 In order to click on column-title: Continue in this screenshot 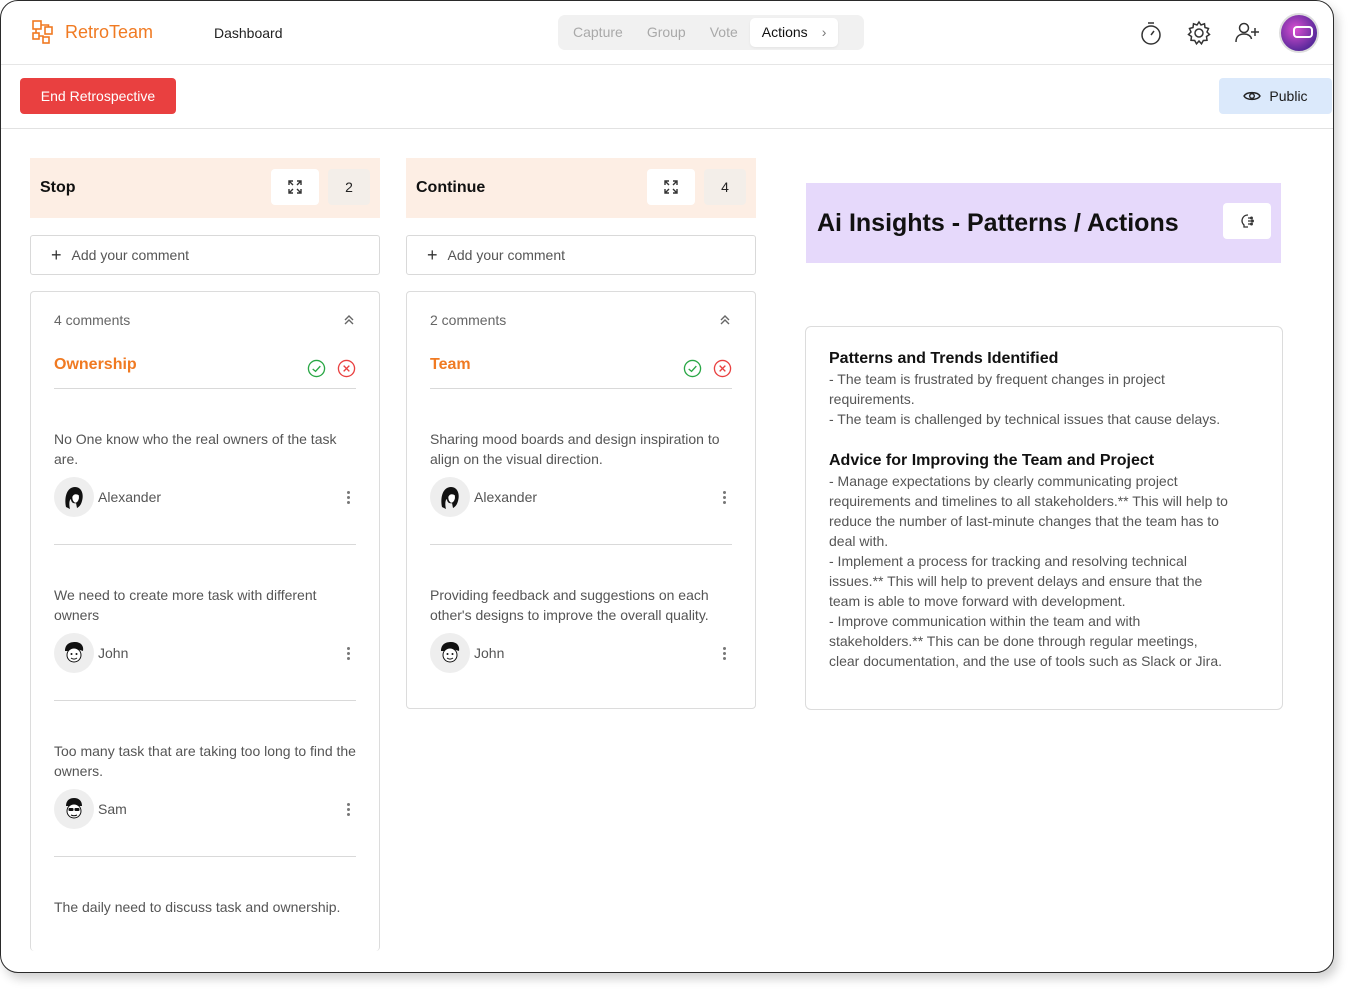, I will do `click(451, 187)`.